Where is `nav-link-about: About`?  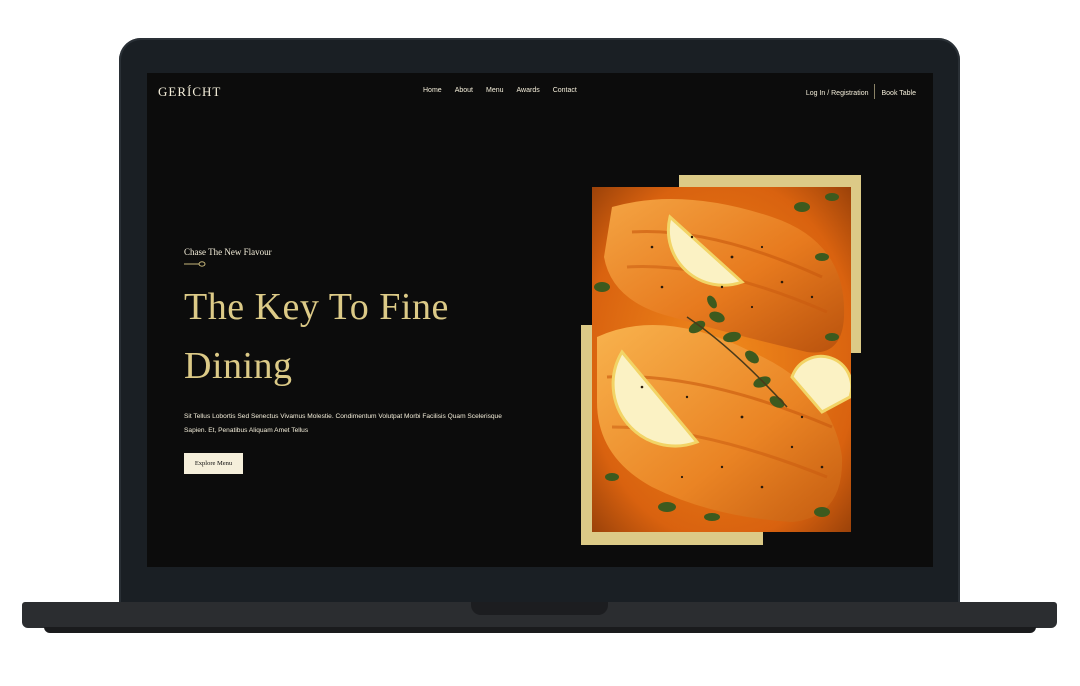 nav-link-about: About is located at coordinates (464, 90).